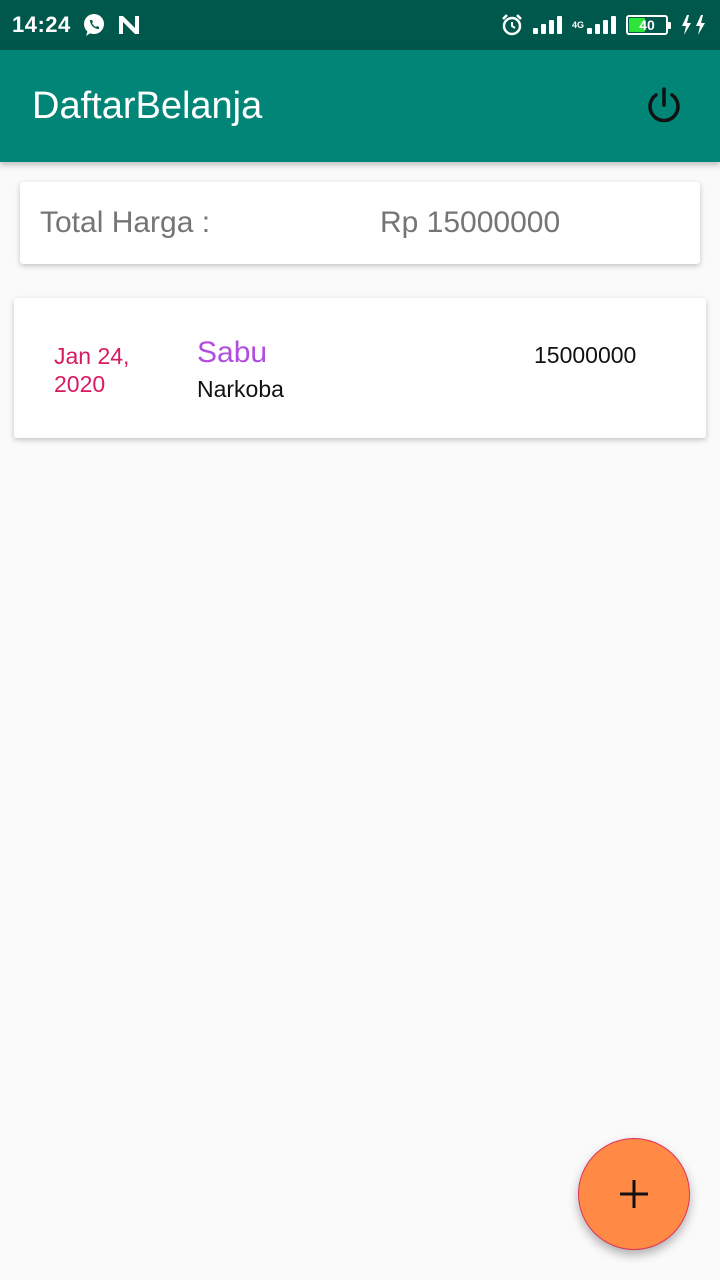 The width and height of the screenshot is (720, 1280). Describe the element at coordinates (232, 352) in the screenshot. I see `item-name: Sabu` at that location.